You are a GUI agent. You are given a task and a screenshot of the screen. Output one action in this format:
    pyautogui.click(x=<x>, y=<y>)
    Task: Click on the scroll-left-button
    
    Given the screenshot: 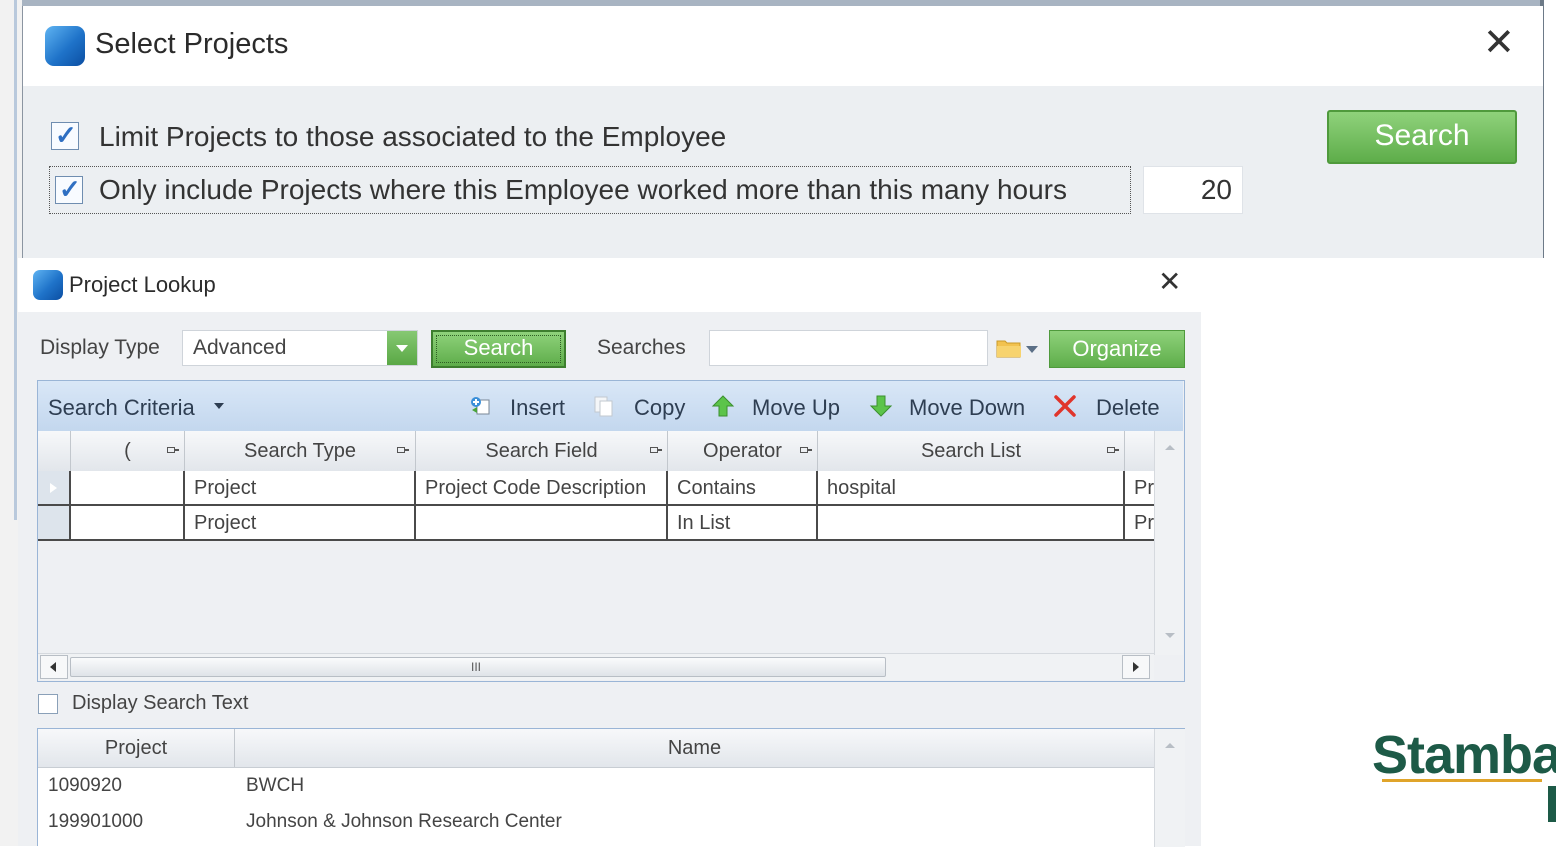 What is the action you would take?
    pyautogui.click(x=54, y=667)
    